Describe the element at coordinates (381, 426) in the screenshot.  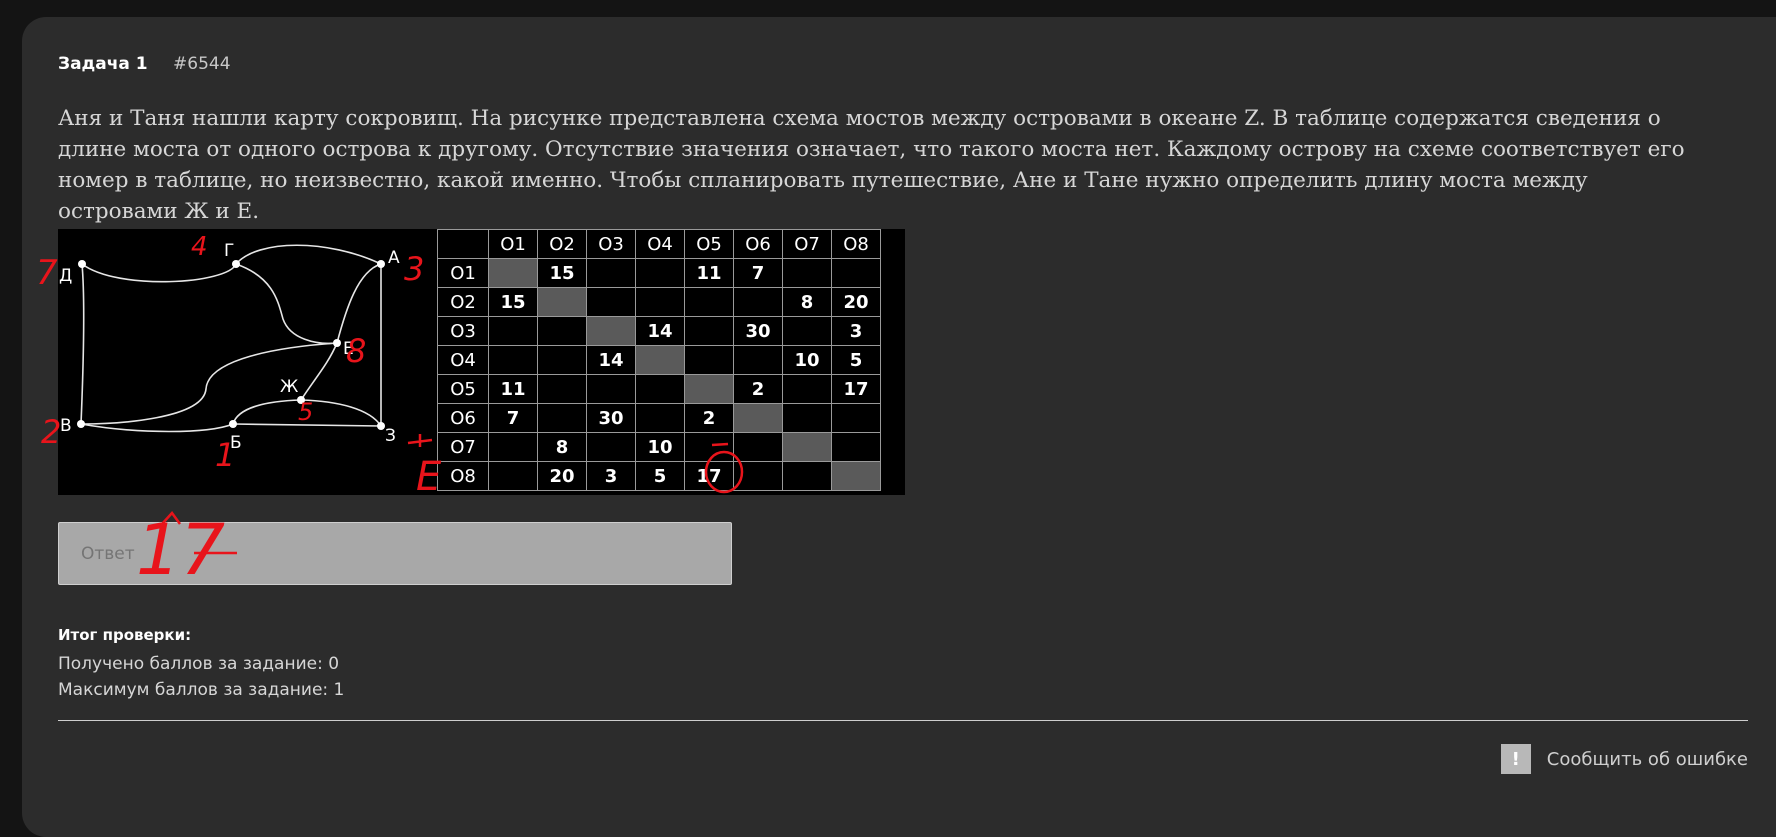
I see `node-z` at that location.